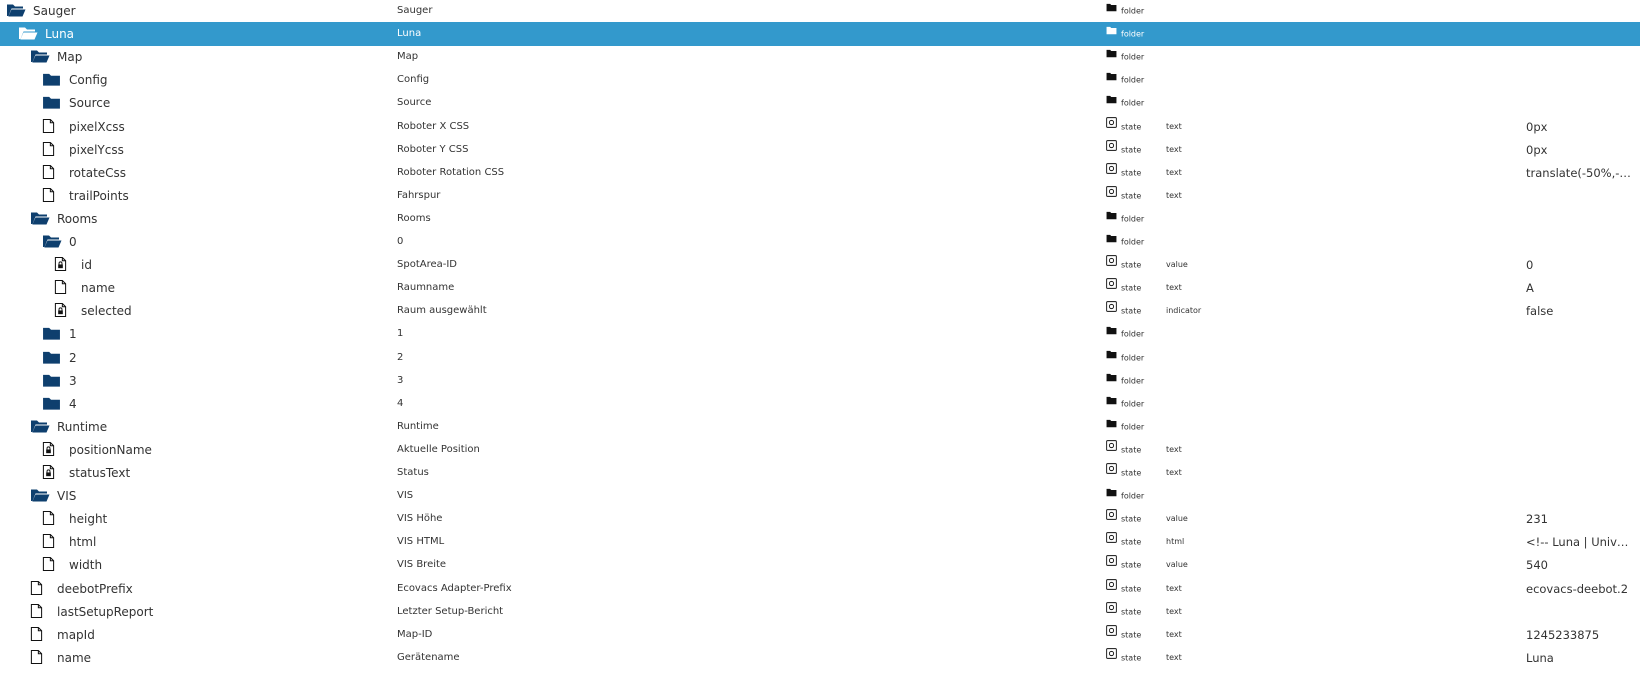 The image size is (1640, 694). Describe the element at coordinates (414, 218) in the screenshot. I see `object-name-cell: Rooms` at that location.